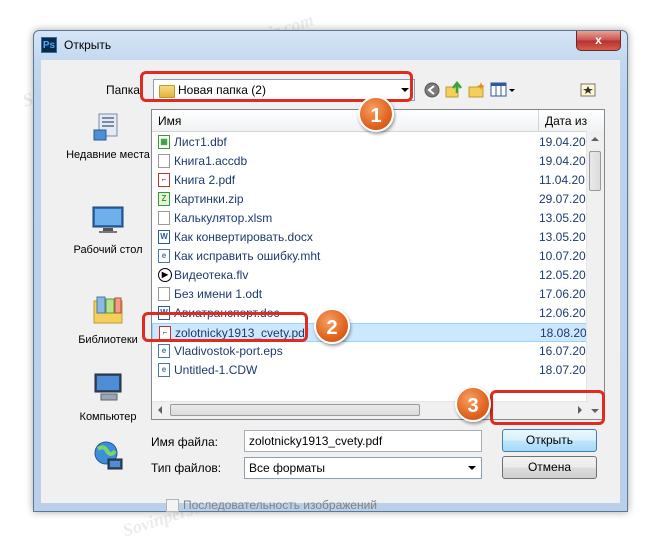  I want to click on file-name: Книга 2.pdf, so click(205, 180).